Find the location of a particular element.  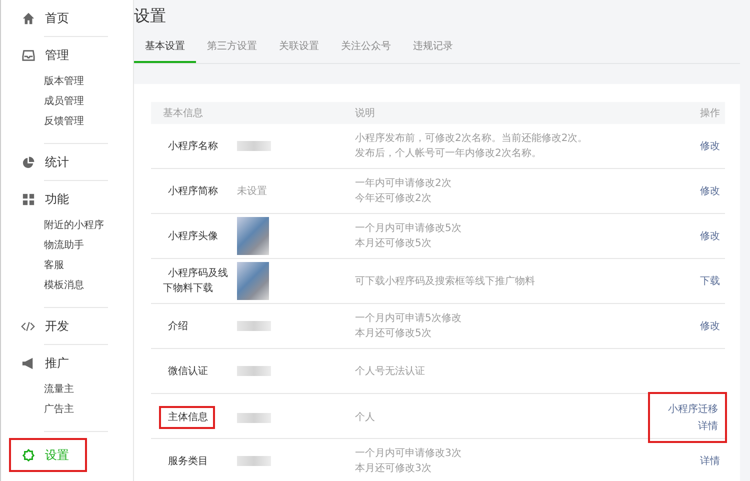

sidebar-subitem: 版本管理 is located at coordinates (64, 82).